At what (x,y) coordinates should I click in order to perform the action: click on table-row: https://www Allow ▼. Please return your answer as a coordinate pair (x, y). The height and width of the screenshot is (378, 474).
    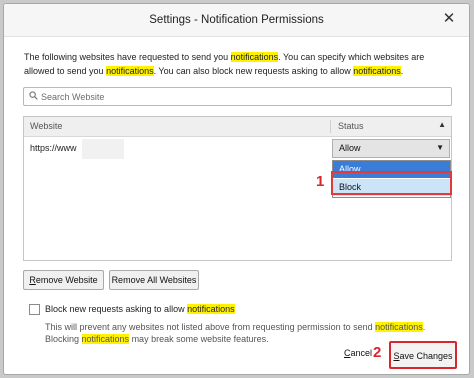
    Looking at the image, I should click on (237, 149).